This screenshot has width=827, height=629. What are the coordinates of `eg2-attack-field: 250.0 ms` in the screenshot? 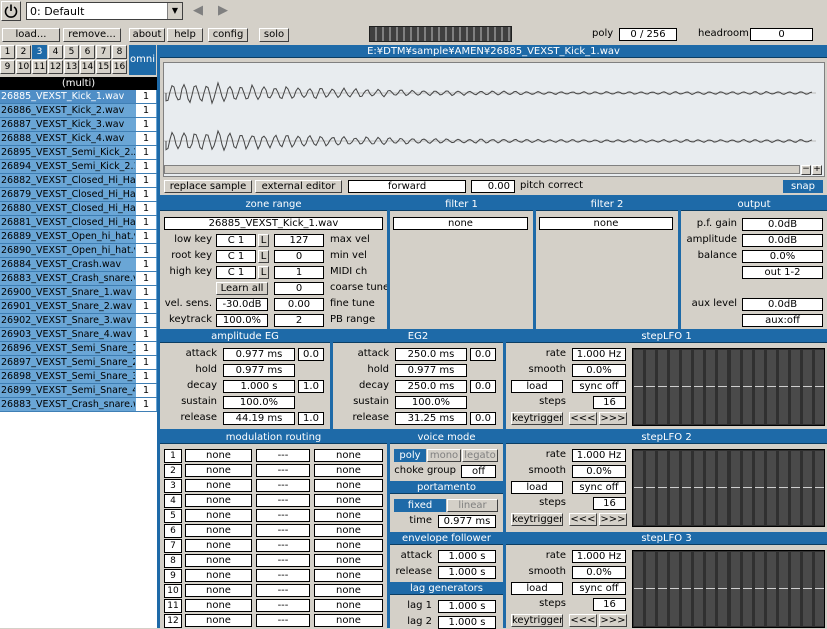 It's located at (431, 354).